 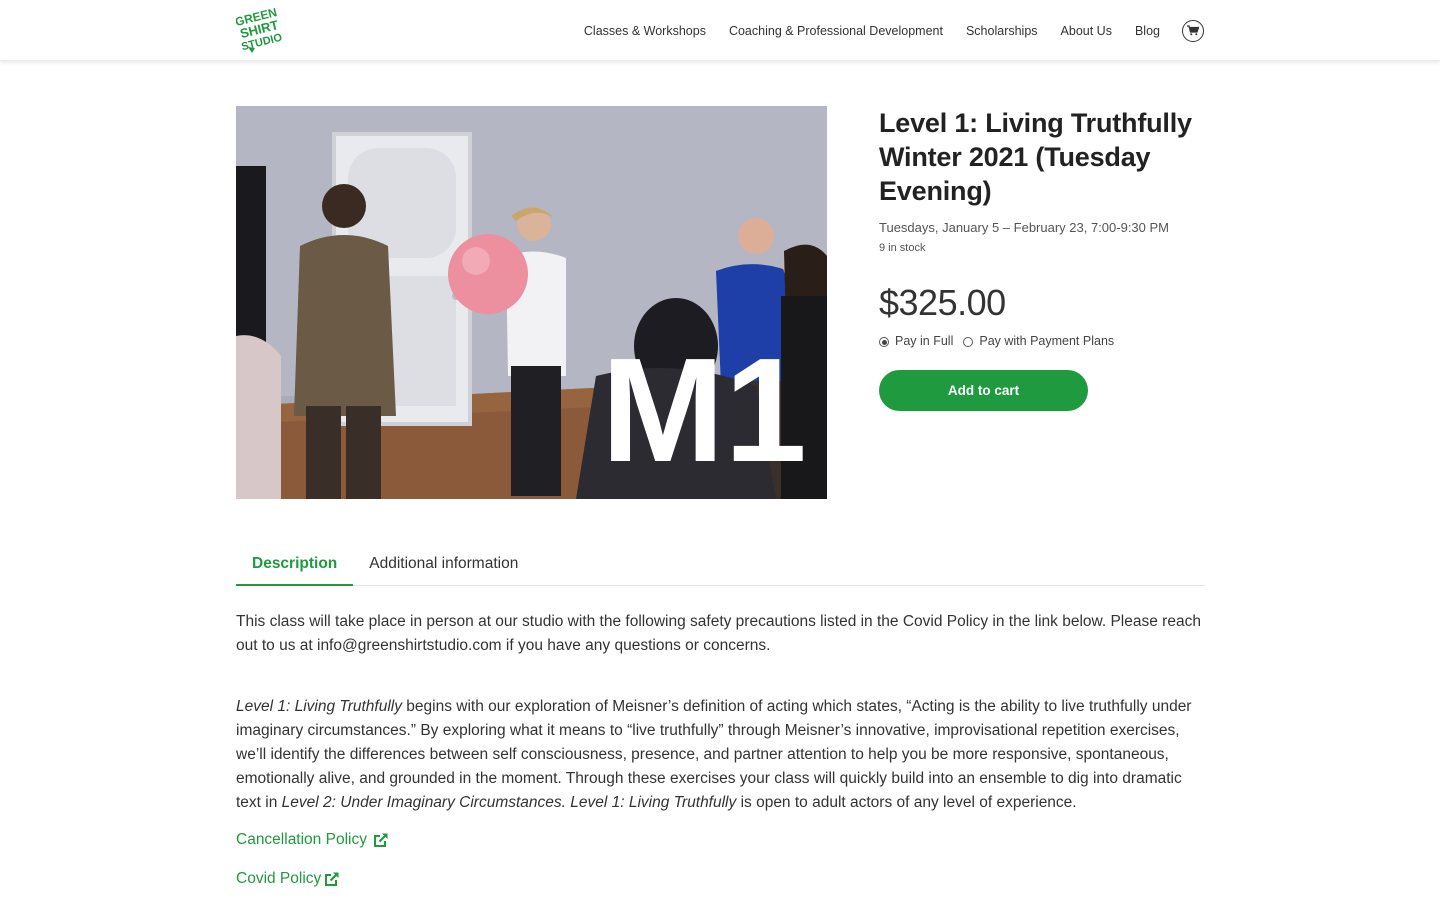 What do you see at coordinates (924, 341) in the screenshot?
I see `pay-in-full-label: Pay in Full` at bounding box center [924, 341].